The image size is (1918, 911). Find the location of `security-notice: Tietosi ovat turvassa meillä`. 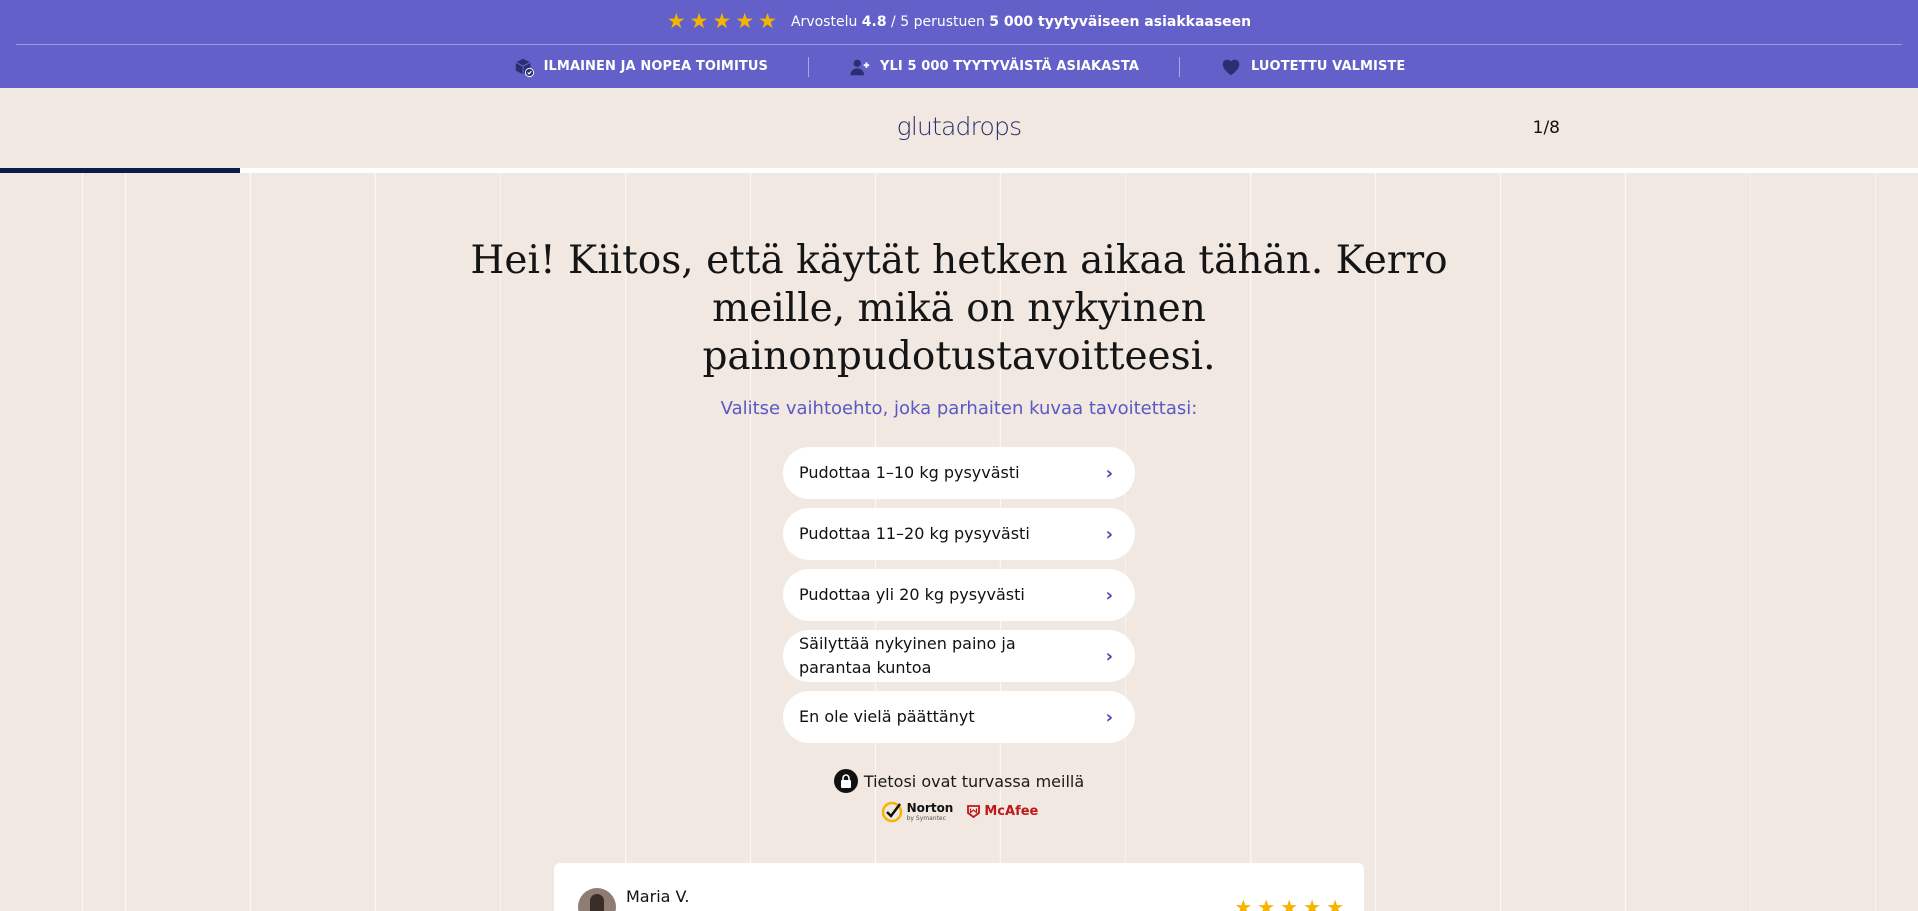

security-notice: Tietosi ovat turvassa meillä is located at coordinates (959, 781).